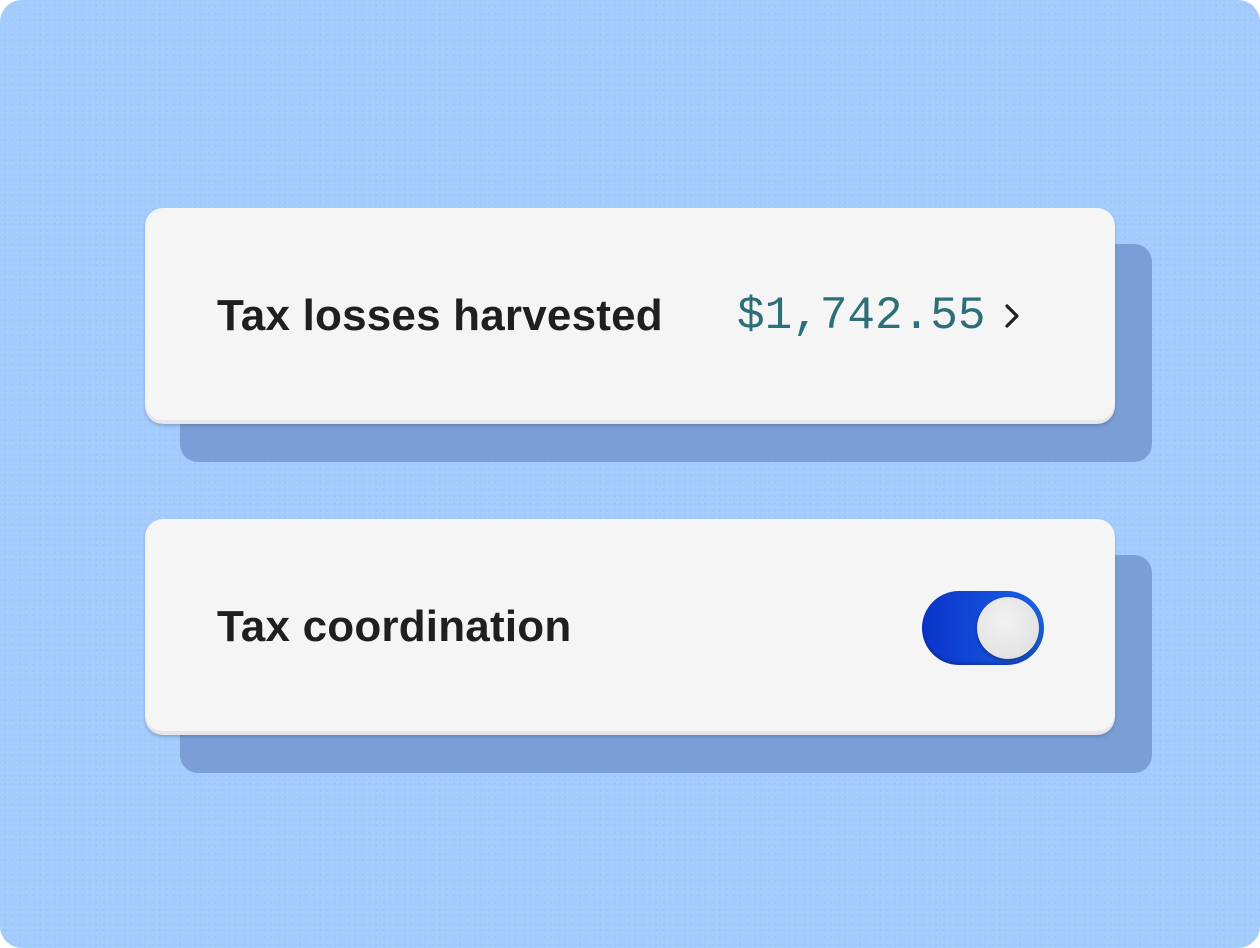  What do you see at coordinates (394, 626) in the screenshot?
I see `tax-coordination-label: Tax coordination` at bounding box center [394, 626].